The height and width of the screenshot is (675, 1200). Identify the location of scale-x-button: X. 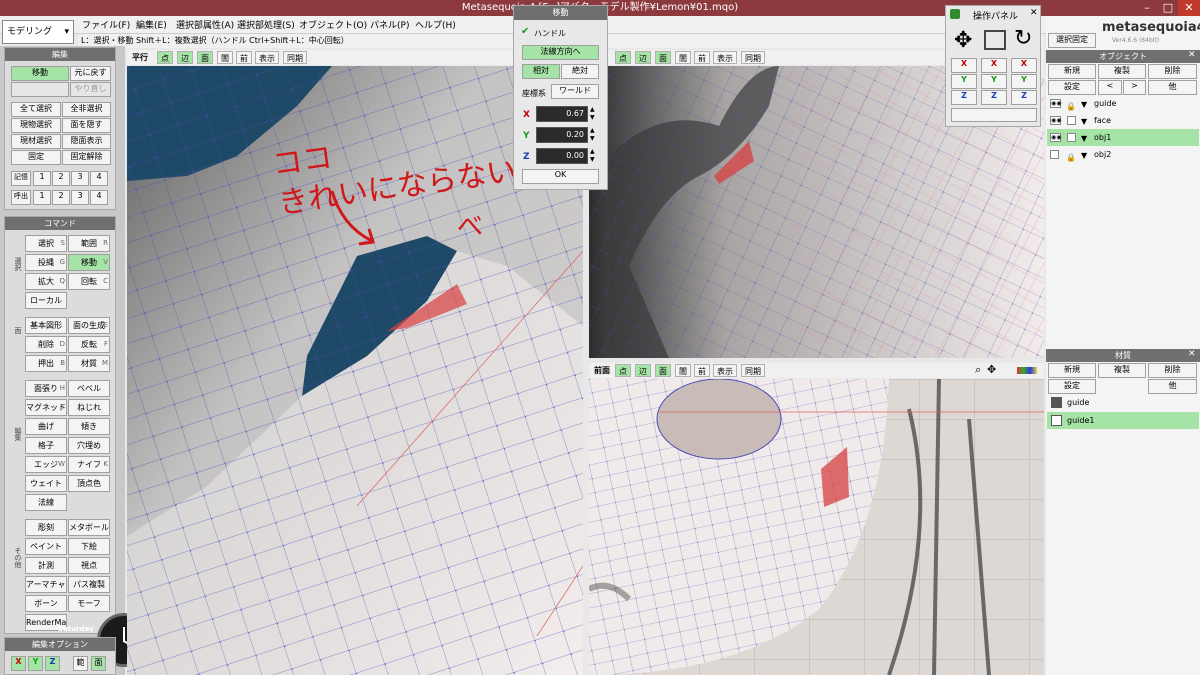
(994, 65).